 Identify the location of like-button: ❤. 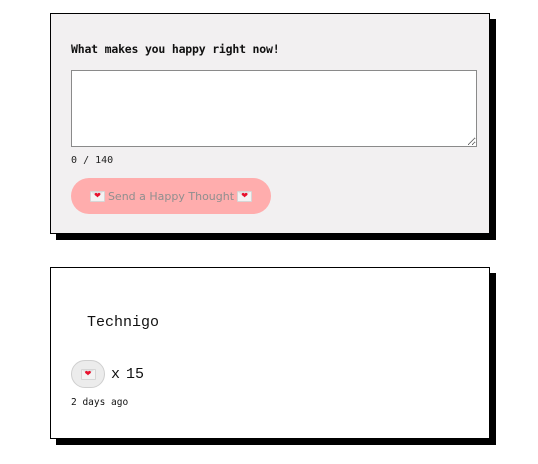
(88, 374).